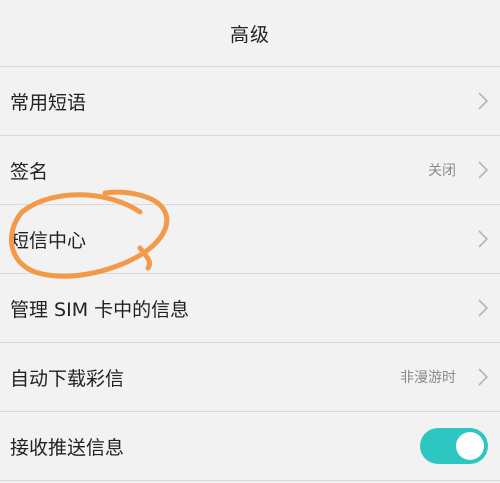  What do you see at coordinates (48, 240) in the screenshot?
I see `setting-label: 短信中心` at bounding box center [48, 240].